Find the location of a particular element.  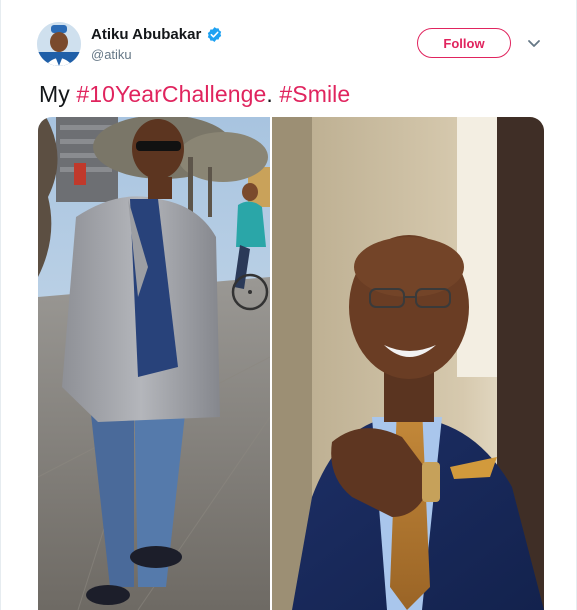

author-name-row: Atiku Abubakar is located at coordinates (157, 34).